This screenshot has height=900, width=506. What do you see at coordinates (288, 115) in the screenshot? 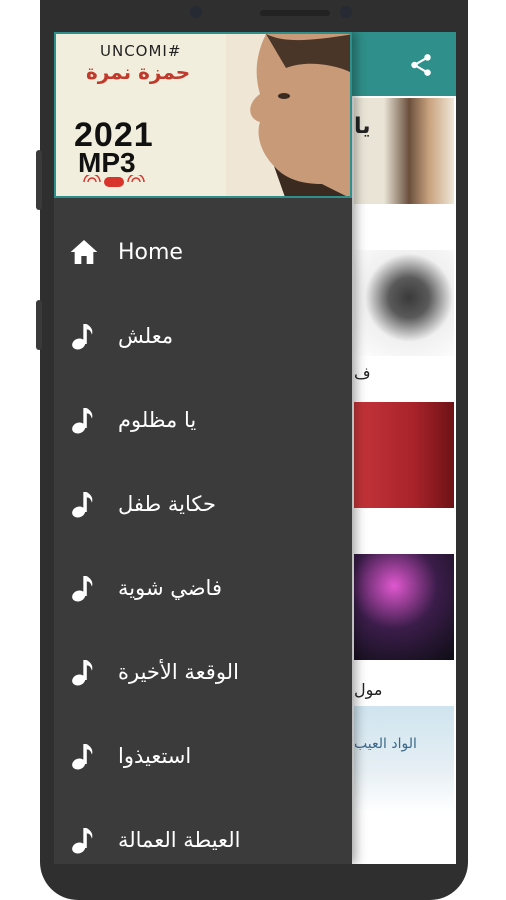
I see `artist-portrait` at bounding box center [288, 115].